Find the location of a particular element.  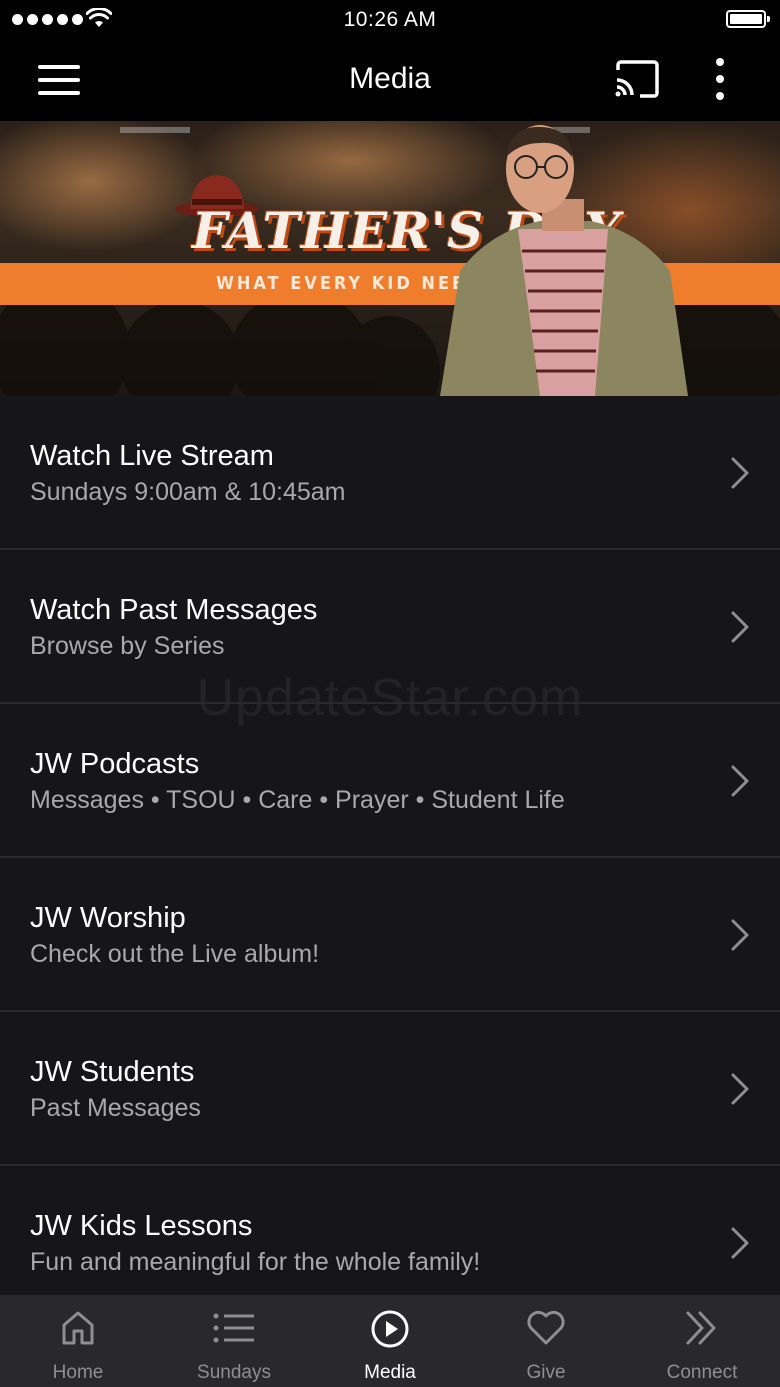

list-item-title: Watch Live Stream is located at coordinates (152, 456).